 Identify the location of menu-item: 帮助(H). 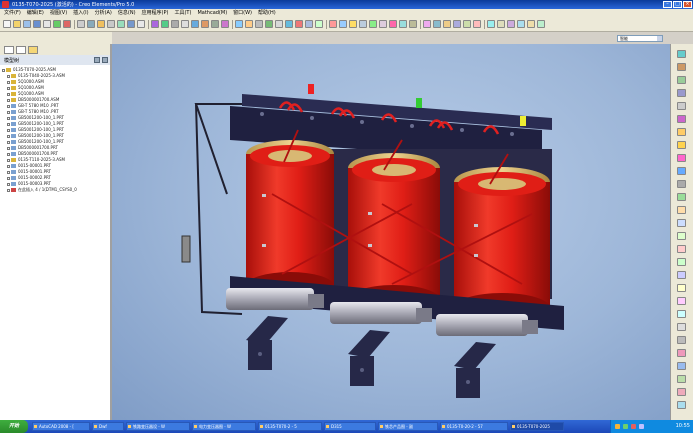
(267, 13).